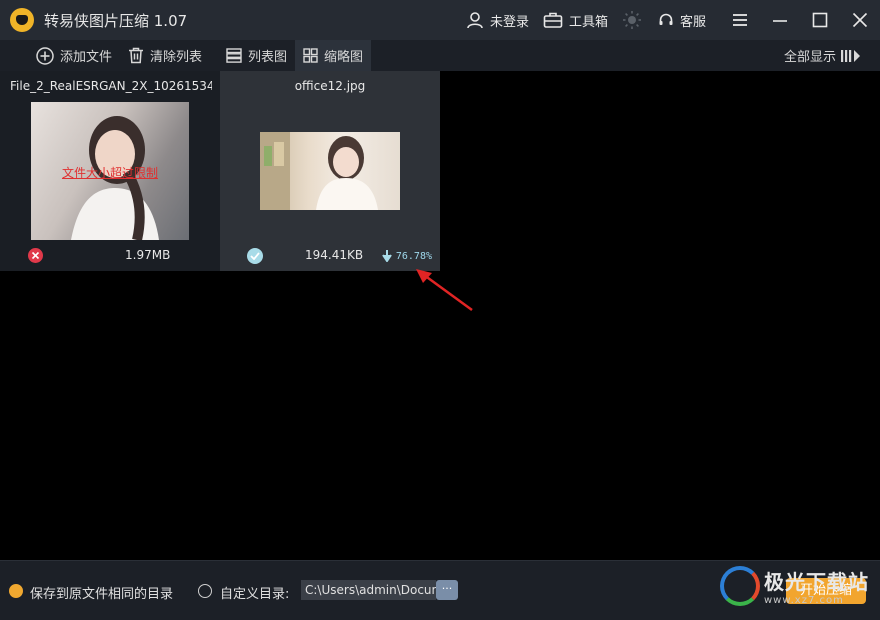  Describe the element at coordinates (45, 55) in the screenshot. I see `add-circle-icon` at that location.